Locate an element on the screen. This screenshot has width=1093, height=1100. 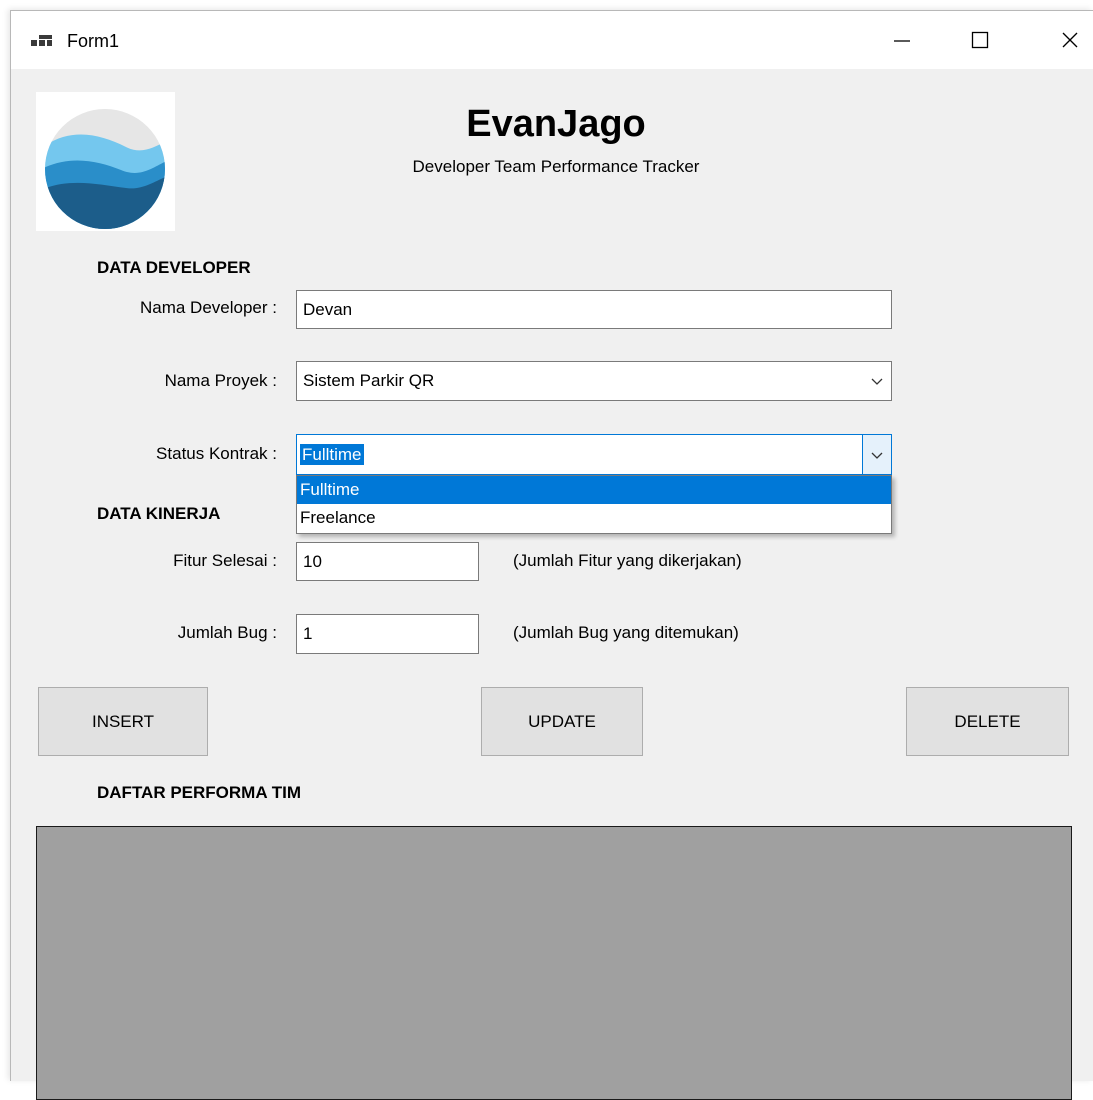
nama-proyek-combobox: Sistem Parkir QR is located at coordinates (594, 381).